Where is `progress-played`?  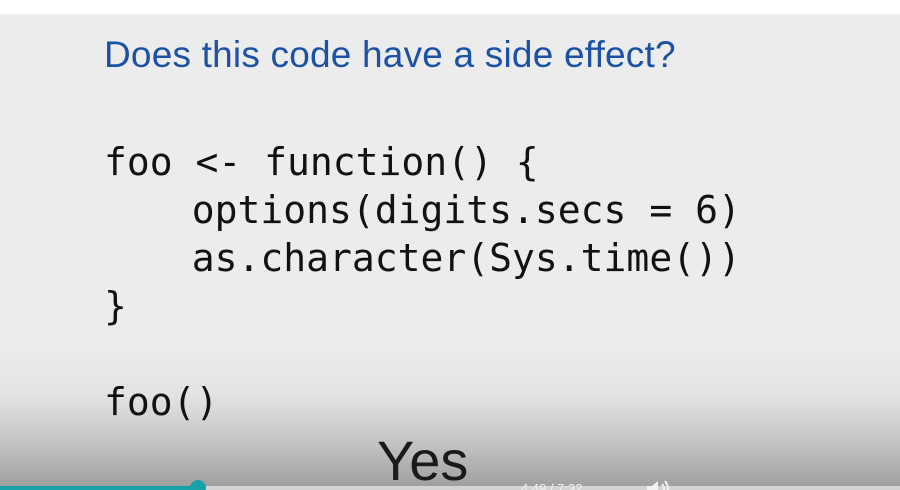 progress-played is located at coordinates (99, 488).